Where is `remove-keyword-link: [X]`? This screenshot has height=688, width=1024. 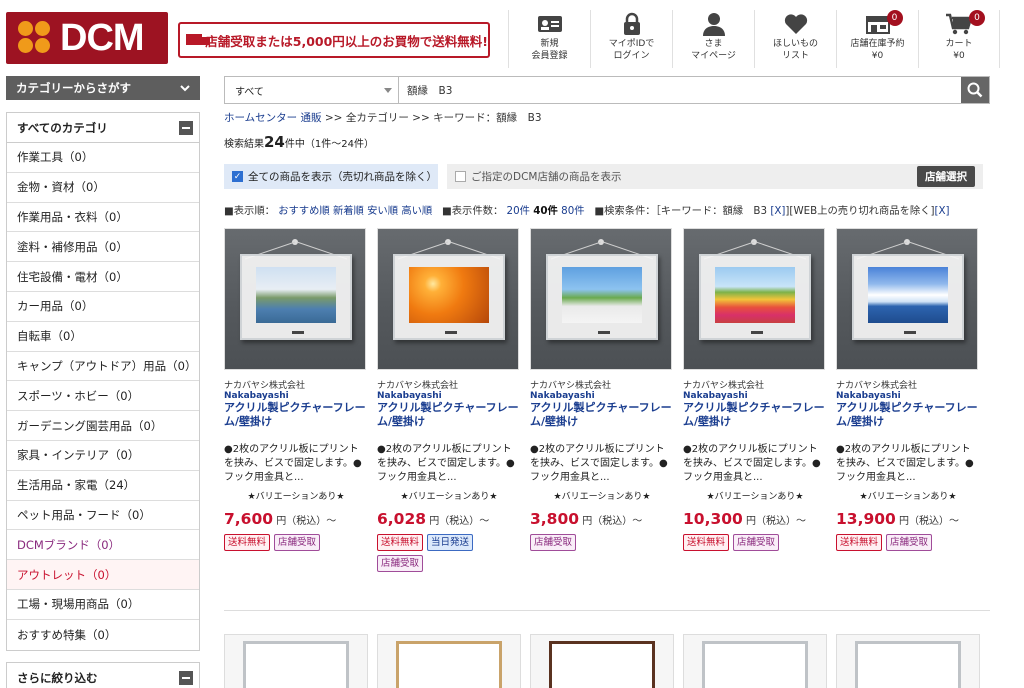
remove-keyword-link: [X] is located at coordinates (777, 211).